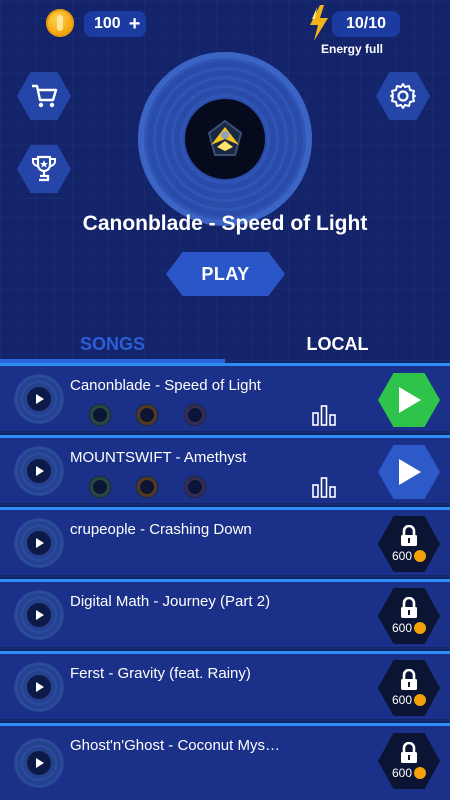  I want to click on tab-local: LOCAL, so click(337, 346).